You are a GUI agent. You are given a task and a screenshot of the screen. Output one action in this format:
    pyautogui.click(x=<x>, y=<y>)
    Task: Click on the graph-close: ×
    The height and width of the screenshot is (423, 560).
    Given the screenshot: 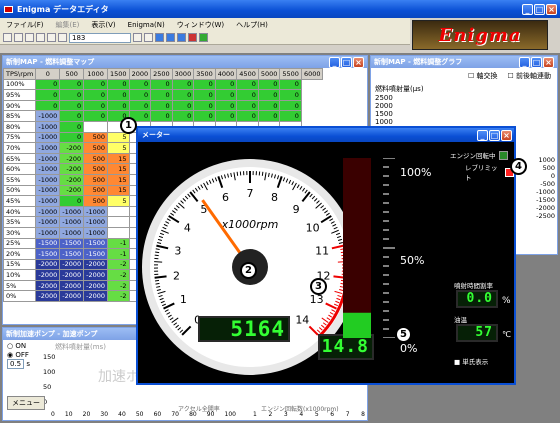 What is the action you would take?
    pyautogui.click(x=548, y=62)
    